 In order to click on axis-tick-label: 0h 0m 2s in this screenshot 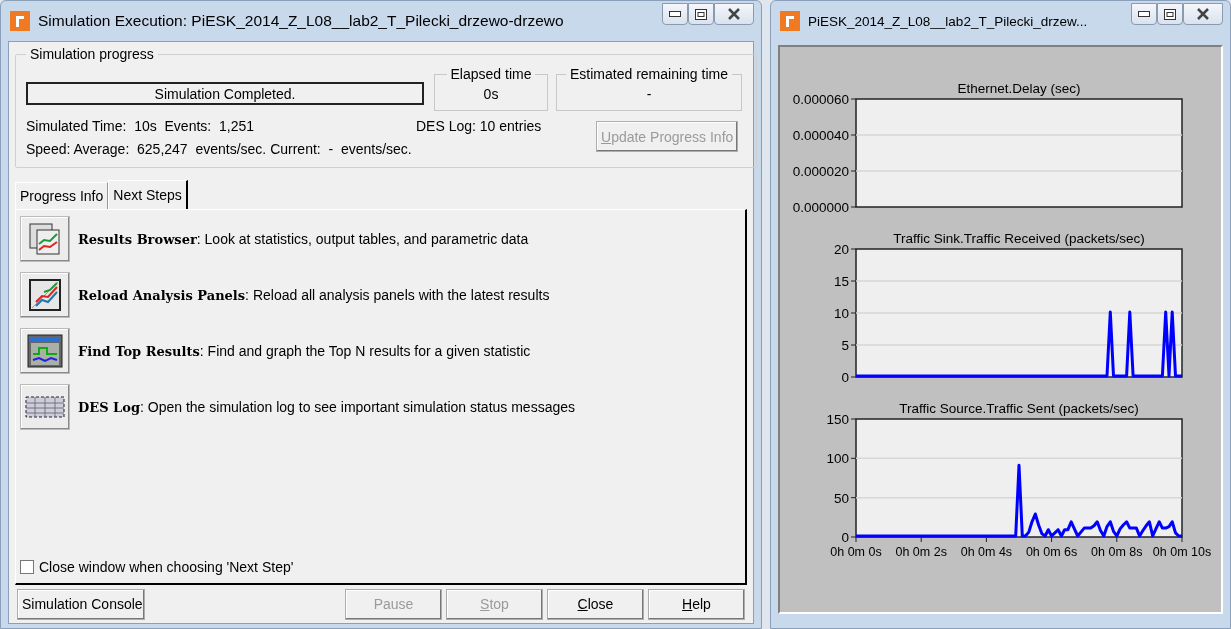, I will do `click(921, 552)`.